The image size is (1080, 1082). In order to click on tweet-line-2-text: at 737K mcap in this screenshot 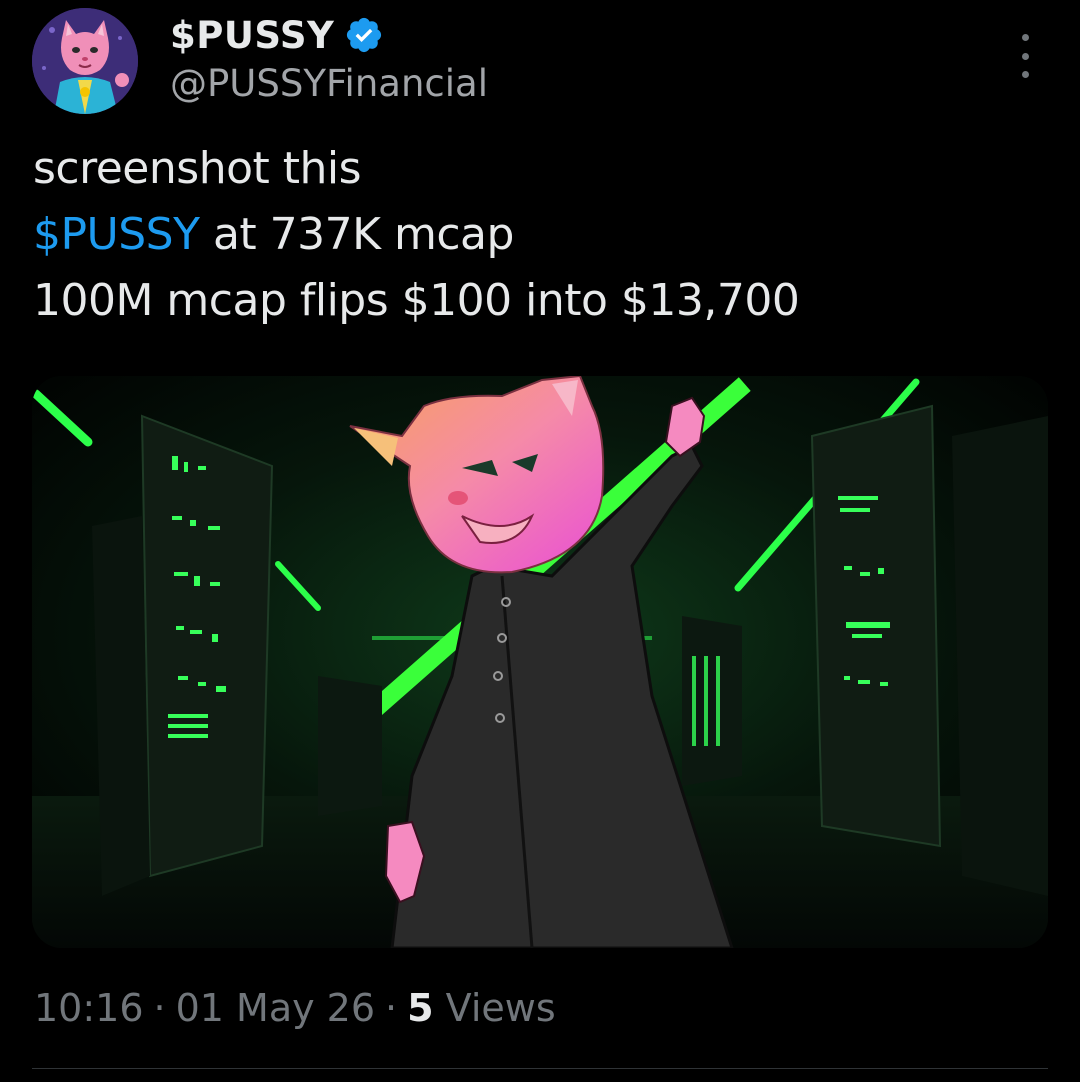, I will do `click(356, 234)`.